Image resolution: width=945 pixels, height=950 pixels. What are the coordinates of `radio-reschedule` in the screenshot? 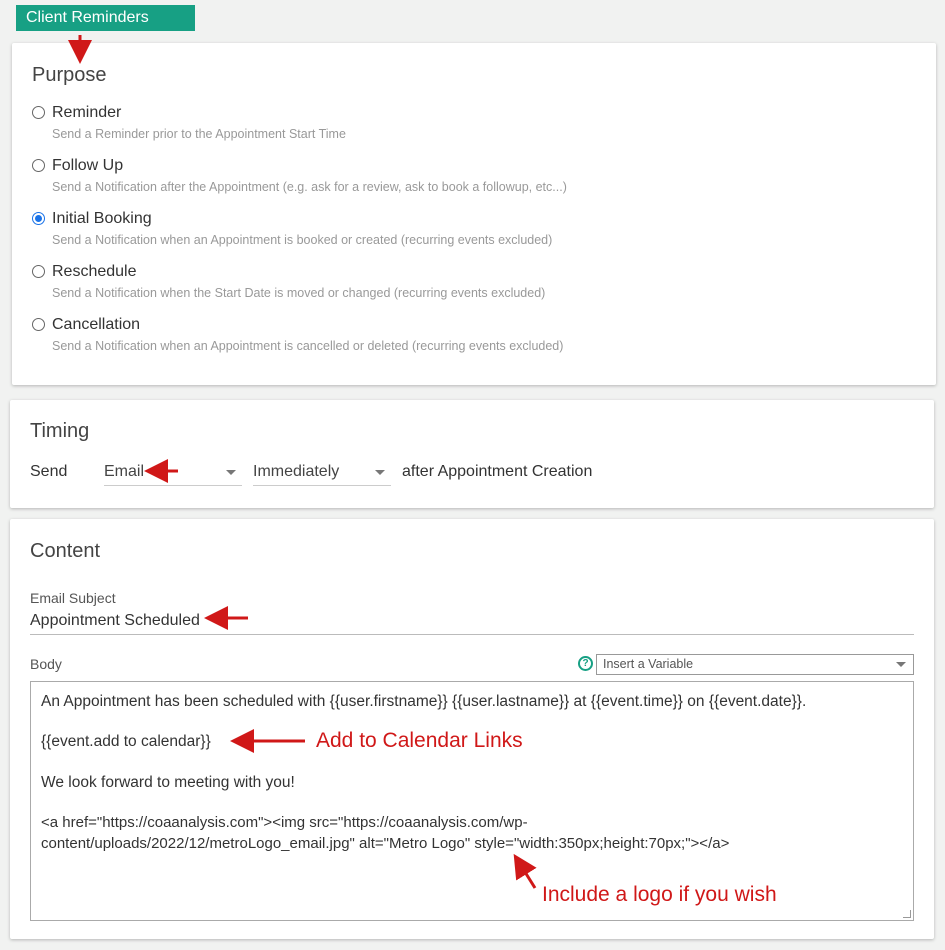 It's located at (38, 271).